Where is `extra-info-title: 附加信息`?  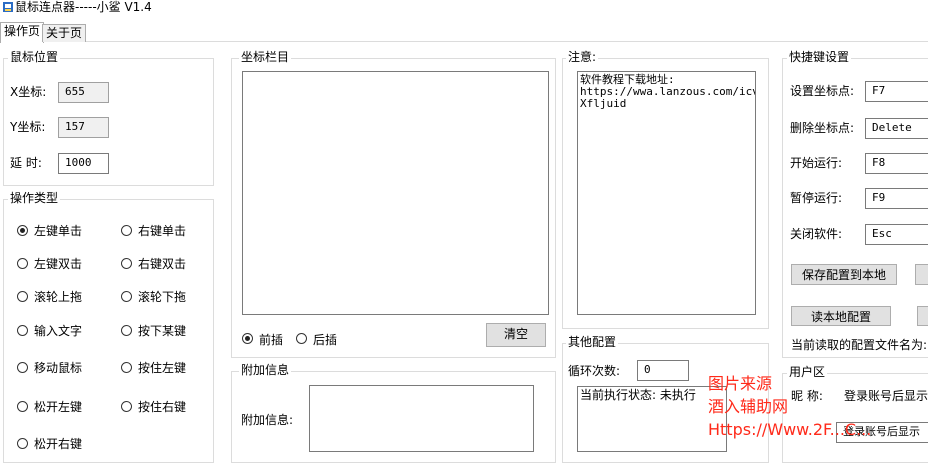
extra-info-title: 附加信息 is located at coordinates (265, 370).